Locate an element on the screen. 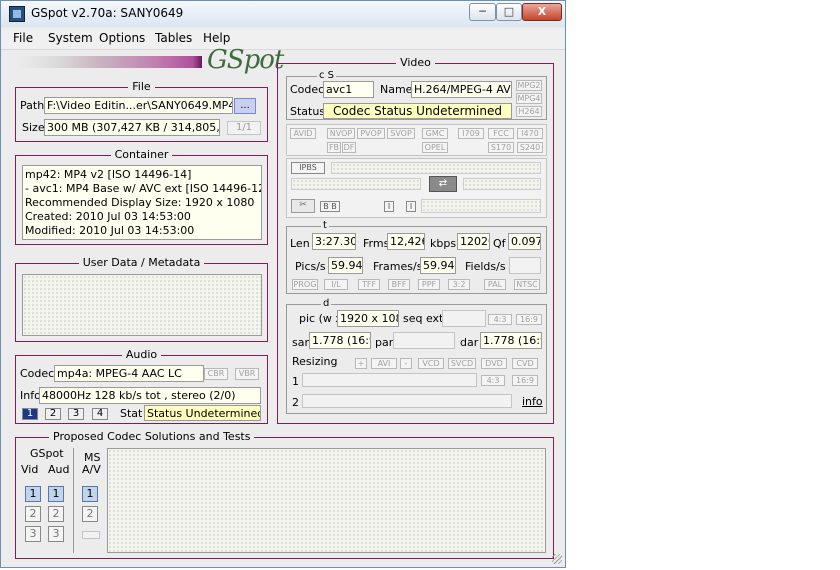 The image size is (840, 570). resizing-label: Resizing is located at coordinates (315, 361).